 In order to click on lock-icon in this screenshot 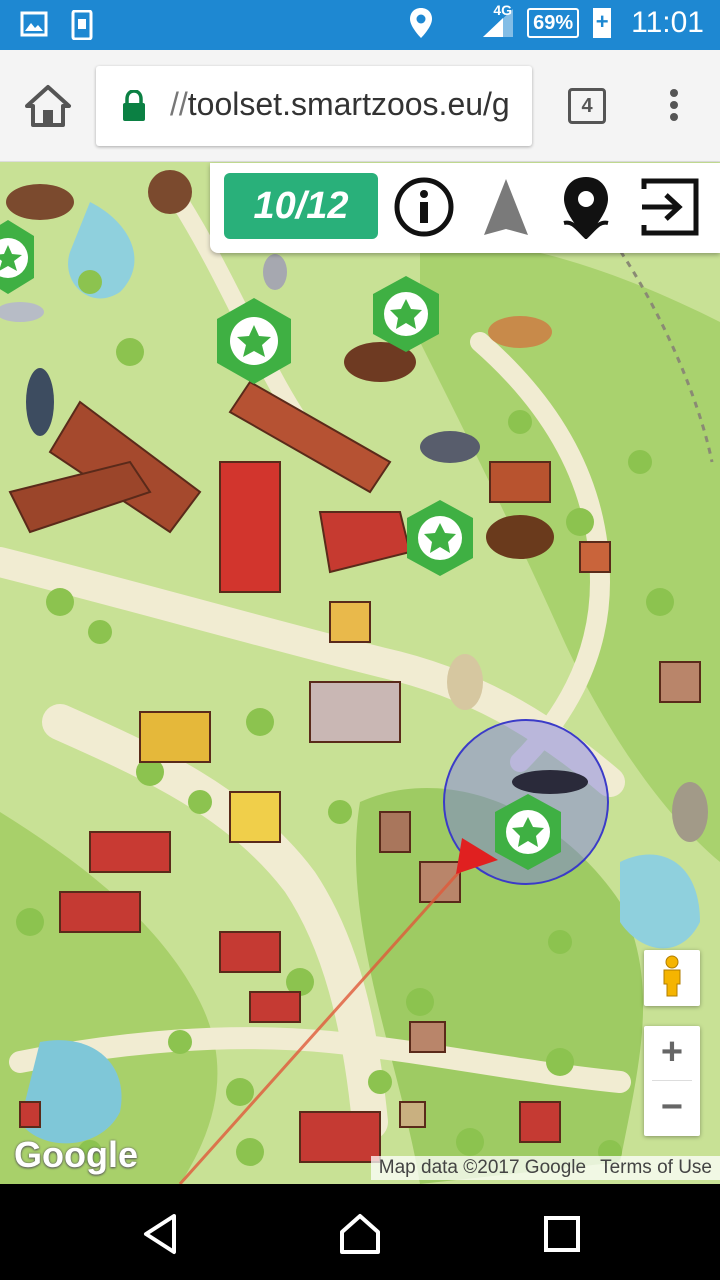, I will do `click(134, 105)`.